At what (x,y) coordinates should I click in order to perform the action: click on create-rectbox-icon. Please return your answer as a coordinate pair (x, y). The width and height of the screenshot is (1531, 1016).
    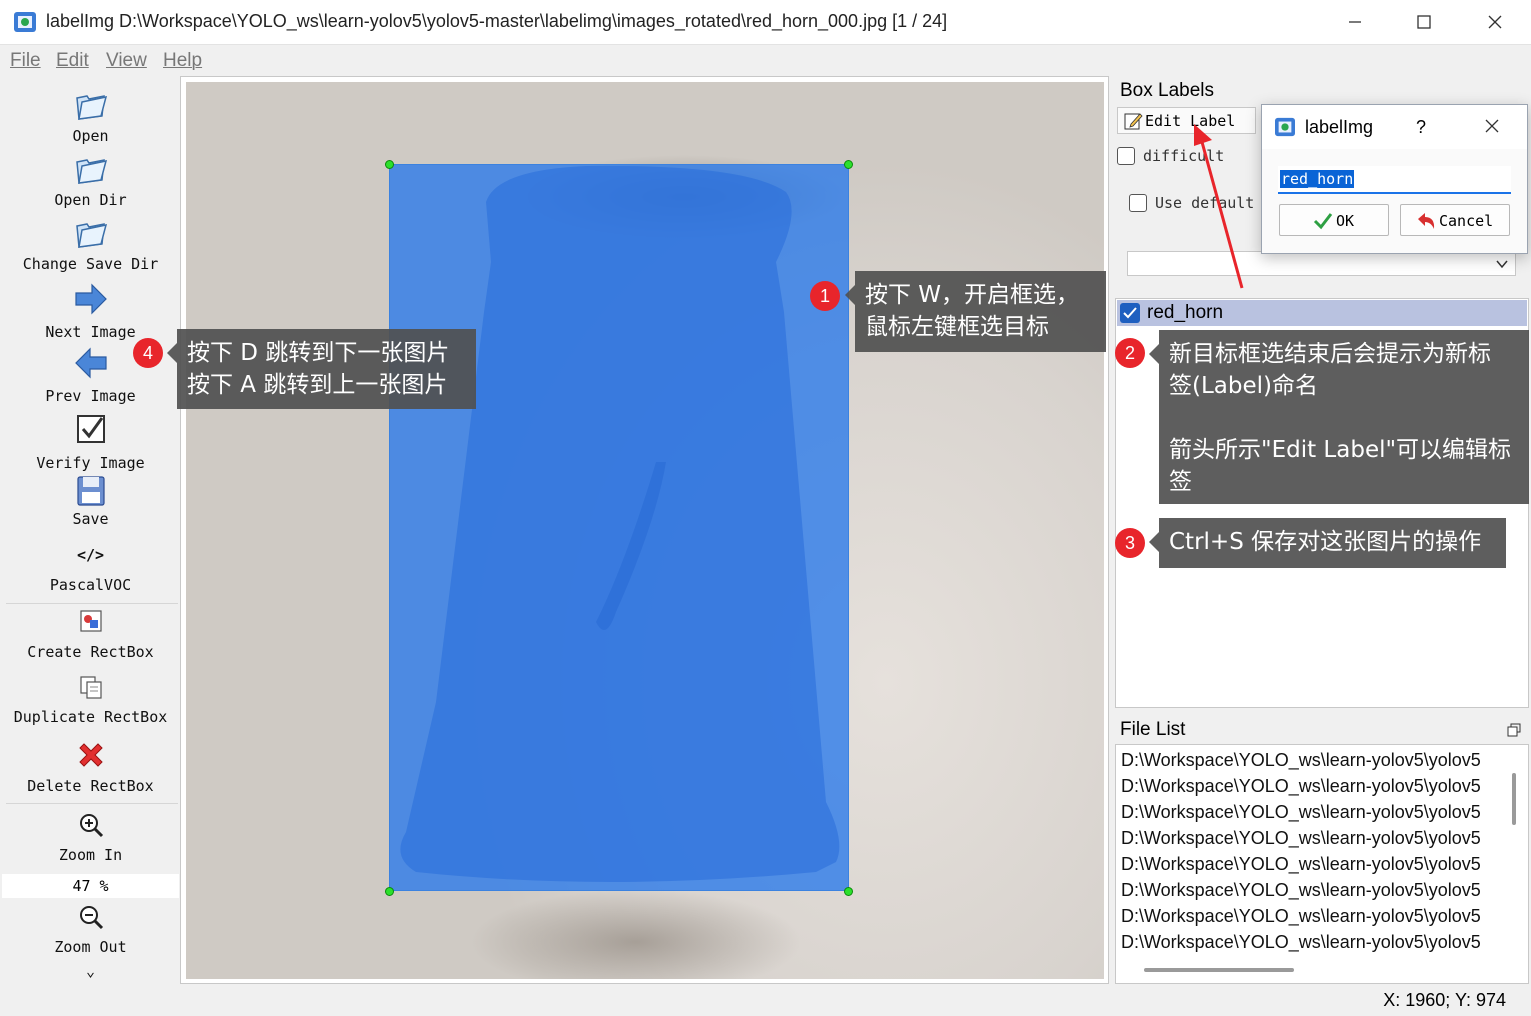
    Looking at the image, I should click on (91, 621).